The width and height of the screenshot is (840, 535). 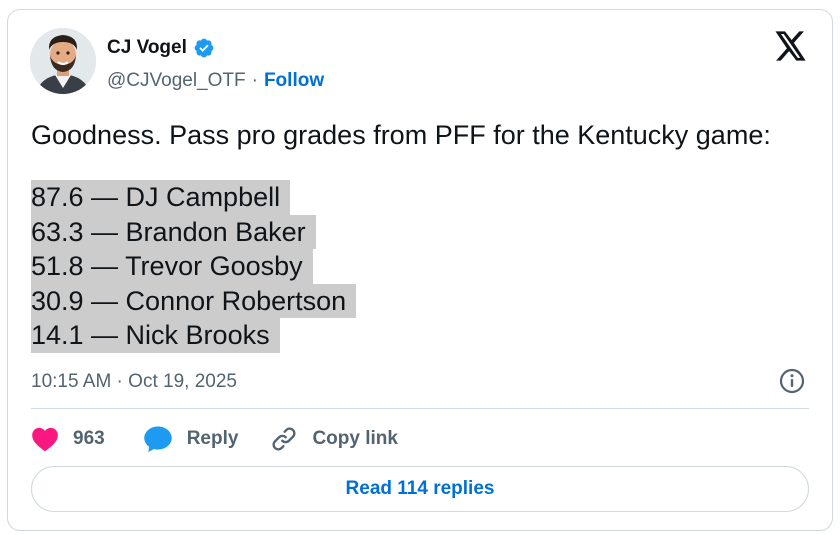 What do you see at coordinates (173, 231) in the screenshot?
I see `grade-text: 63.3 — Brandon Baker` at bounding box center [173, 231].